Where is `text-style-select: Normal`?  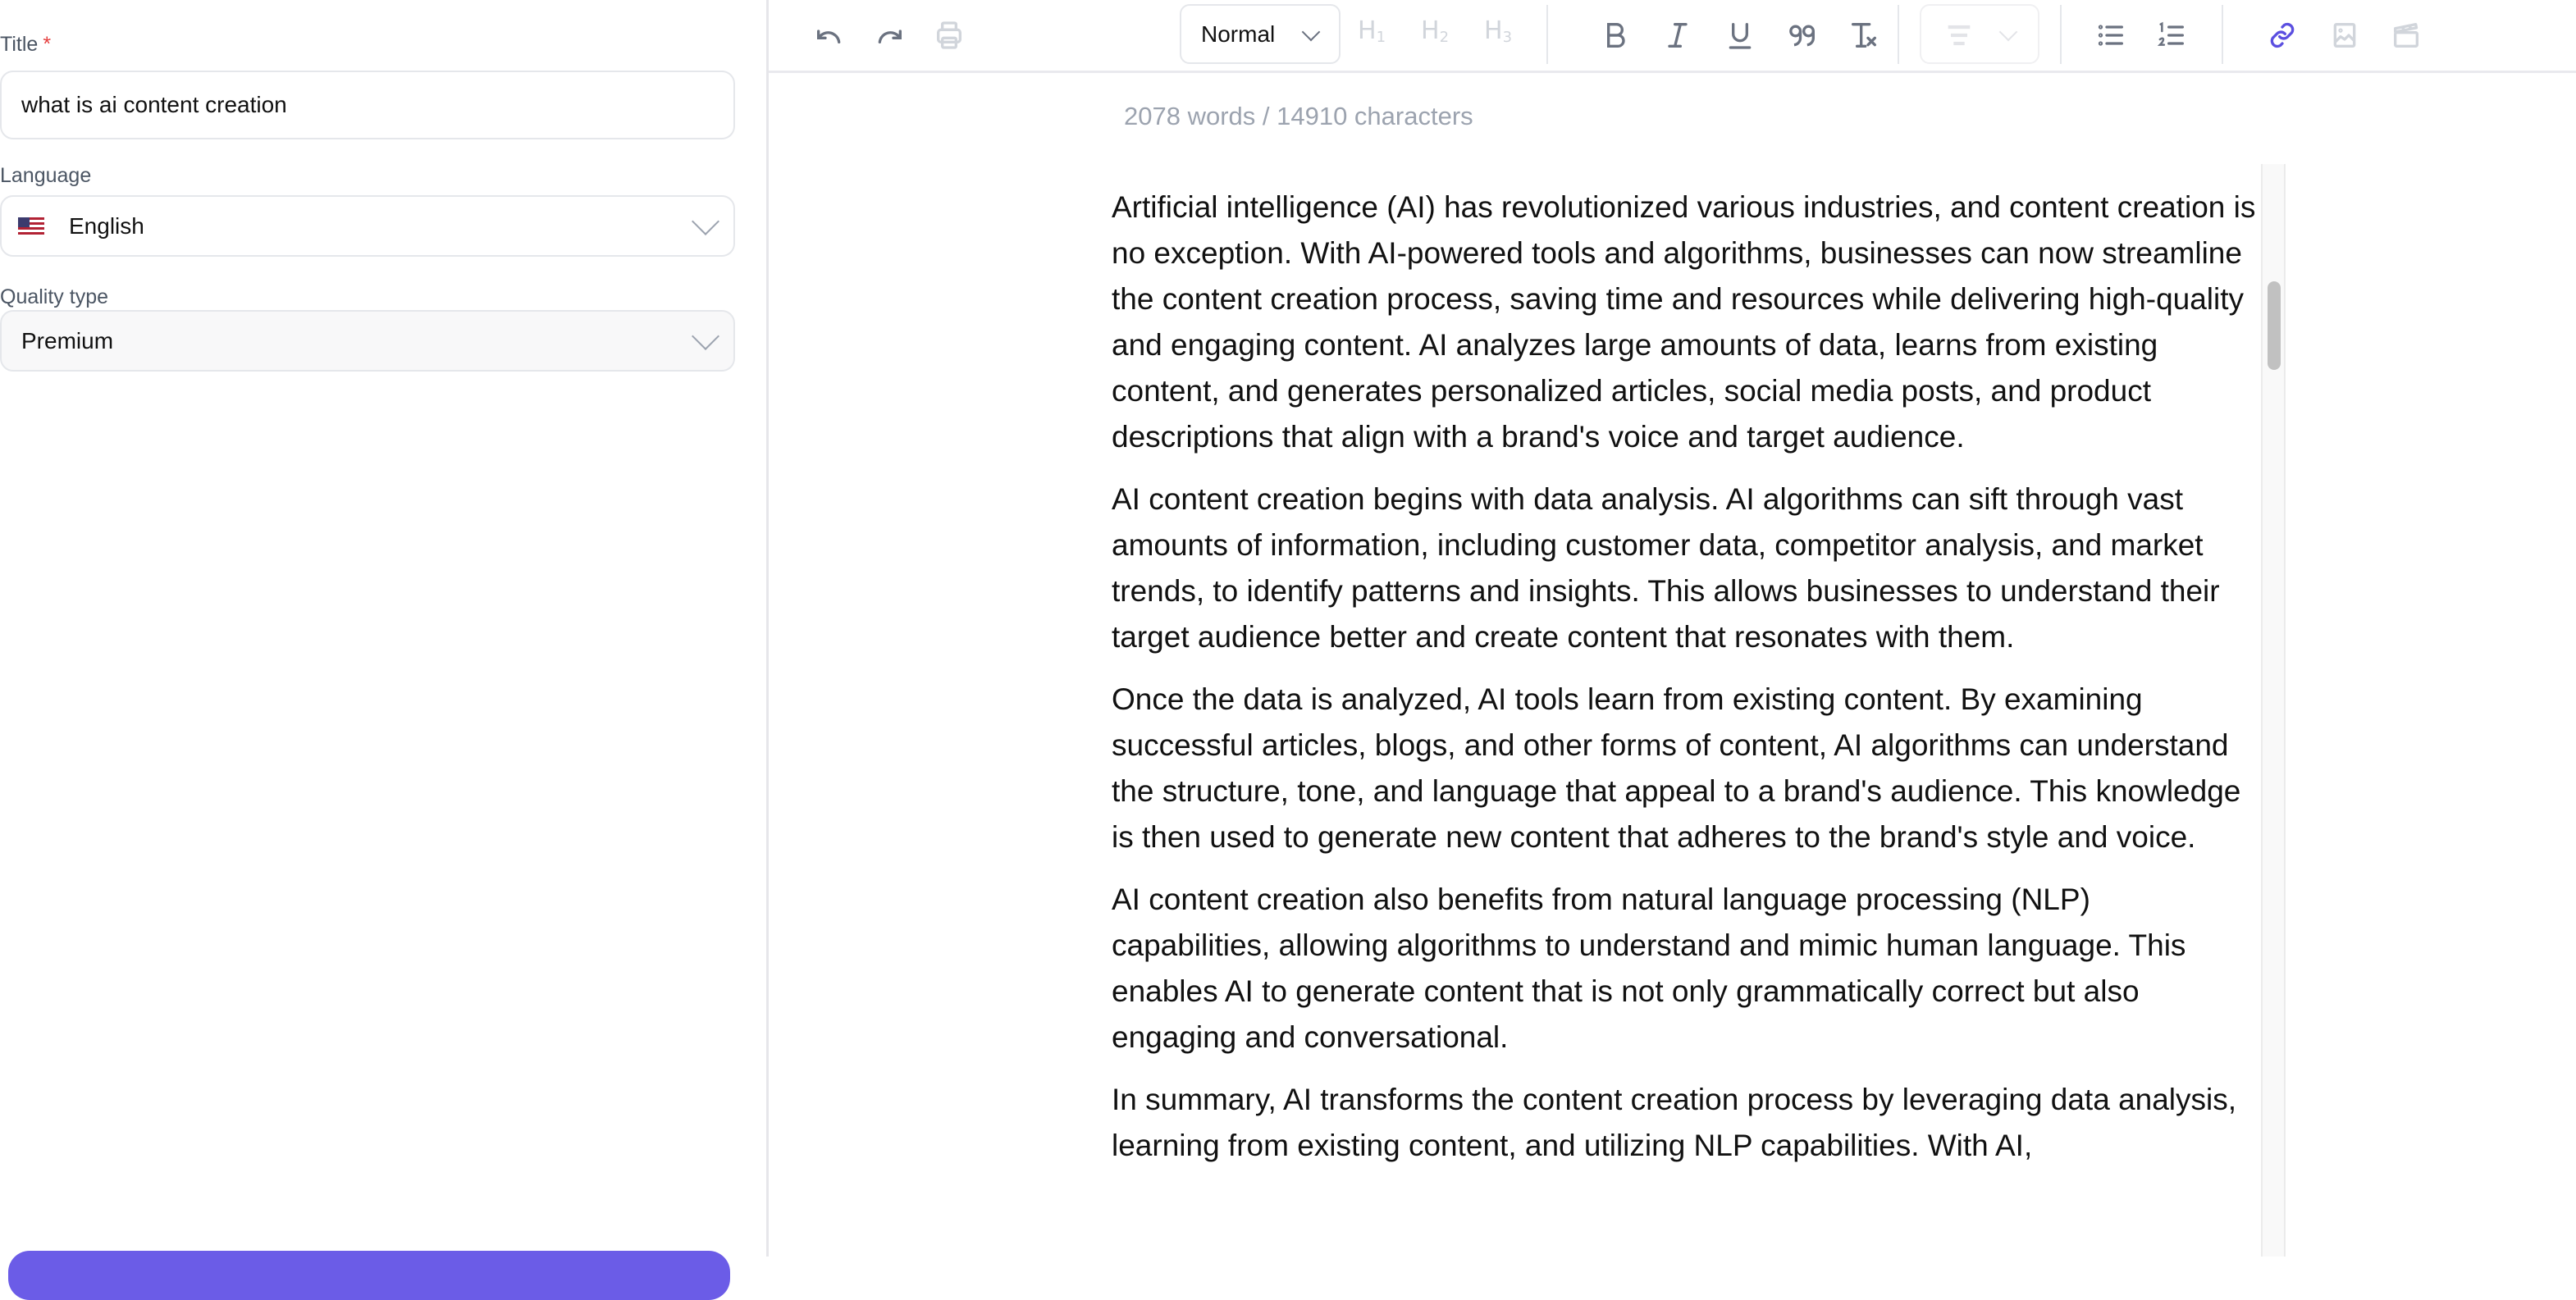
text-style-select: Normal is located at coordinates (1261, 34).